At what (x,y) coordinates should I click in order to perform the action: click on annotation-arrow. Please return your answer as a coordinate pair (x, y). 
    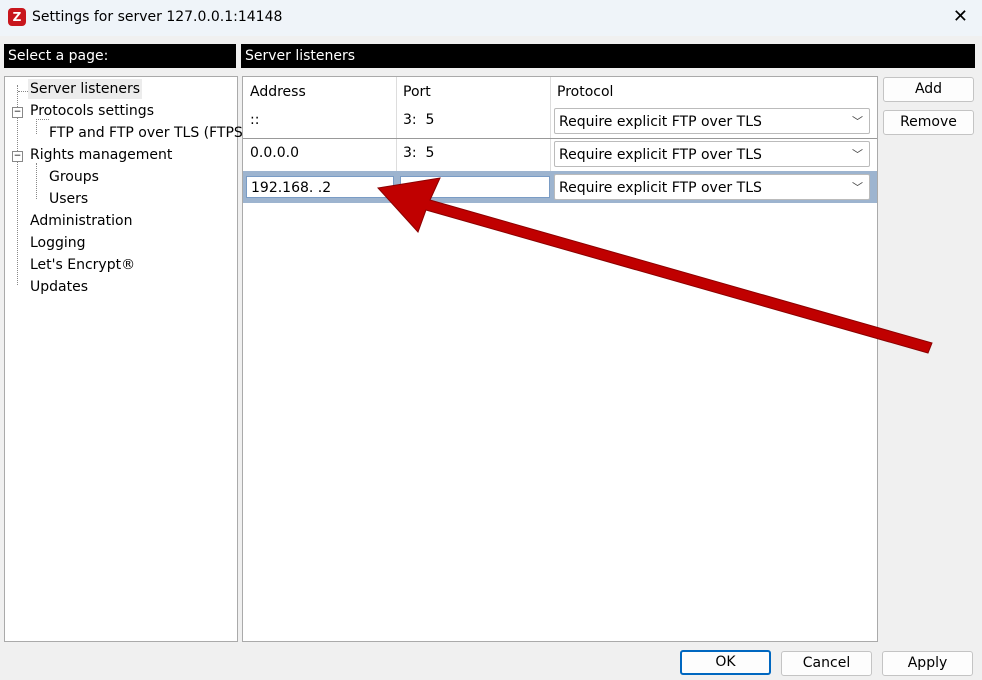
    Looking at the image, I should click on (655, 265).